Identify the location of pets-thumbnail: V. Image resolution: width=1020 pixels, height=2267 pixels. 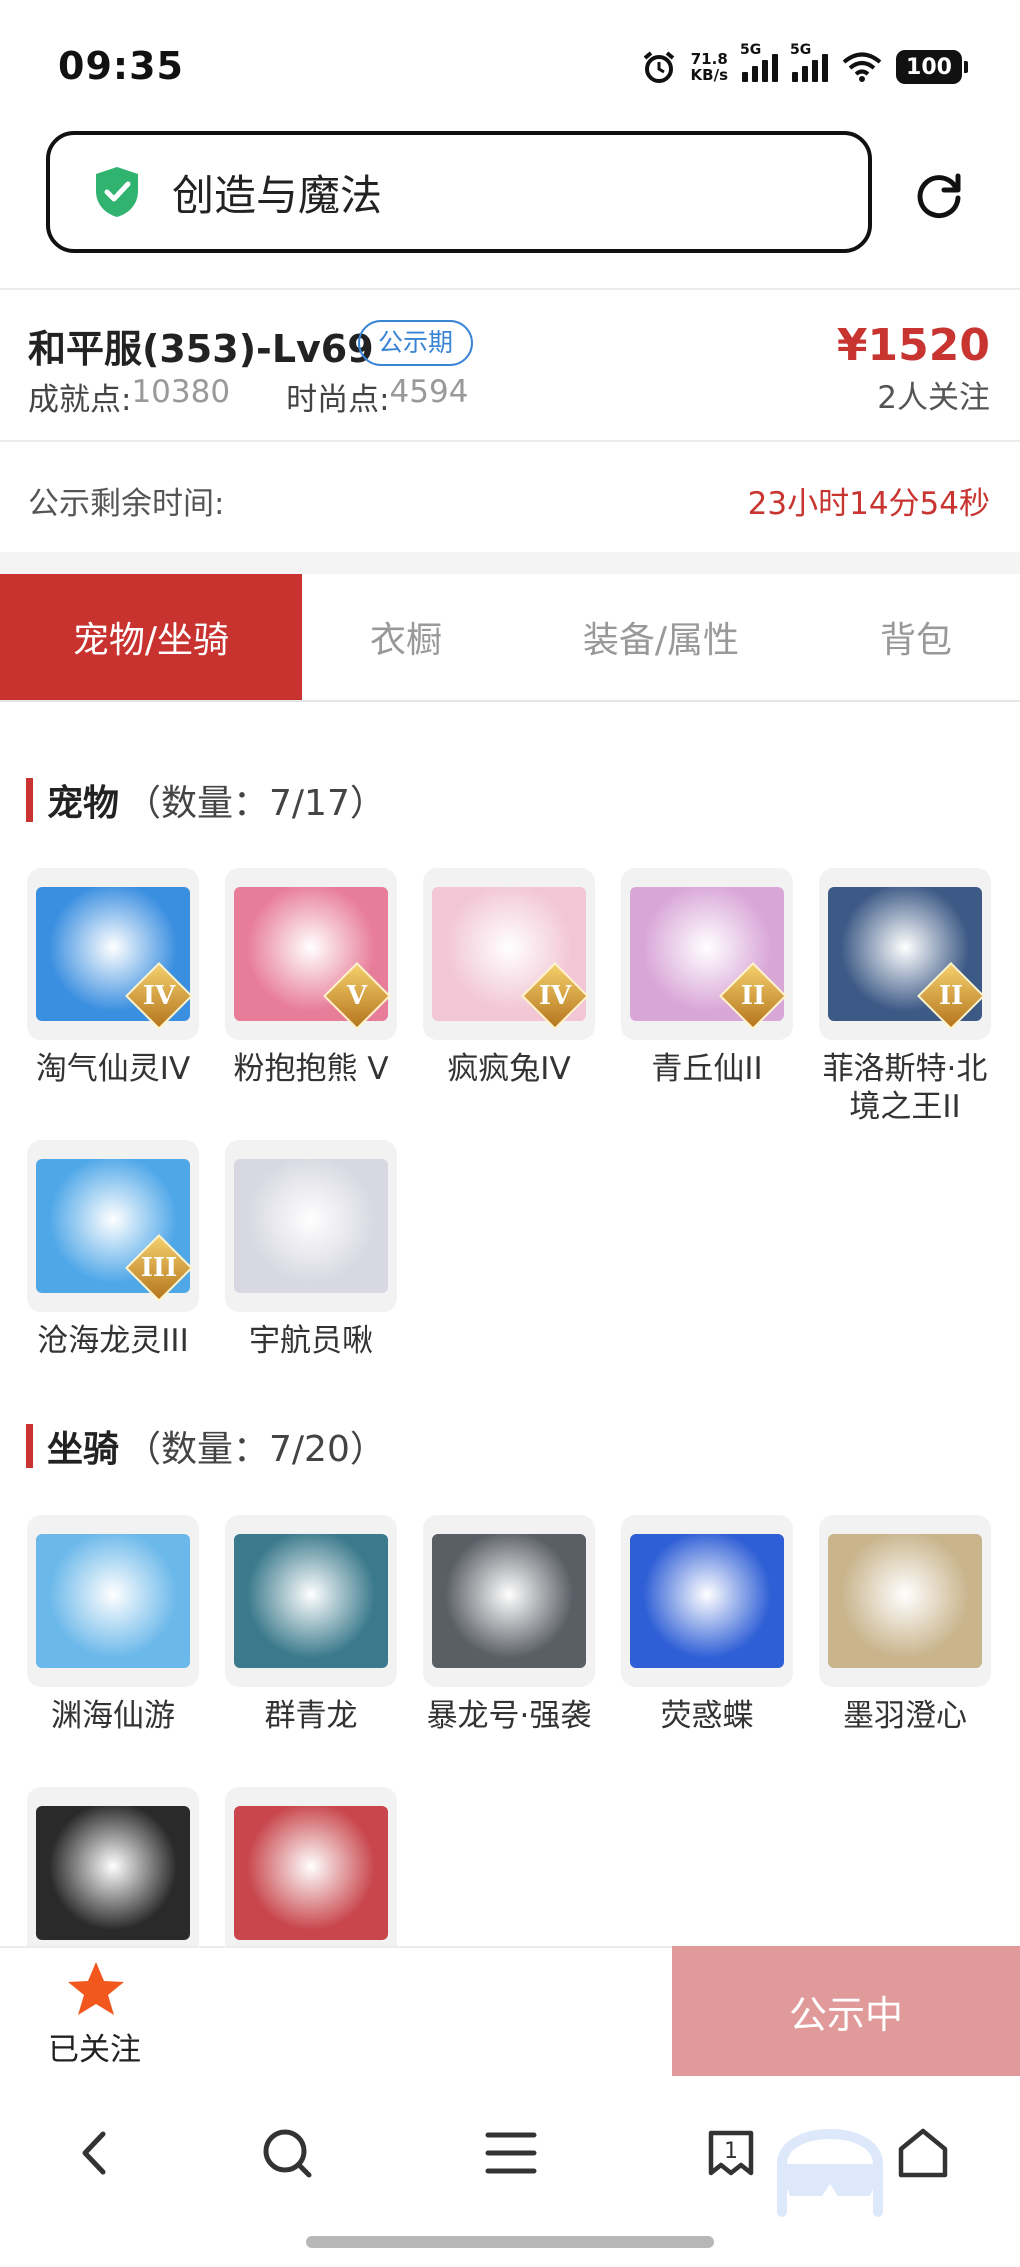
(311, 954).